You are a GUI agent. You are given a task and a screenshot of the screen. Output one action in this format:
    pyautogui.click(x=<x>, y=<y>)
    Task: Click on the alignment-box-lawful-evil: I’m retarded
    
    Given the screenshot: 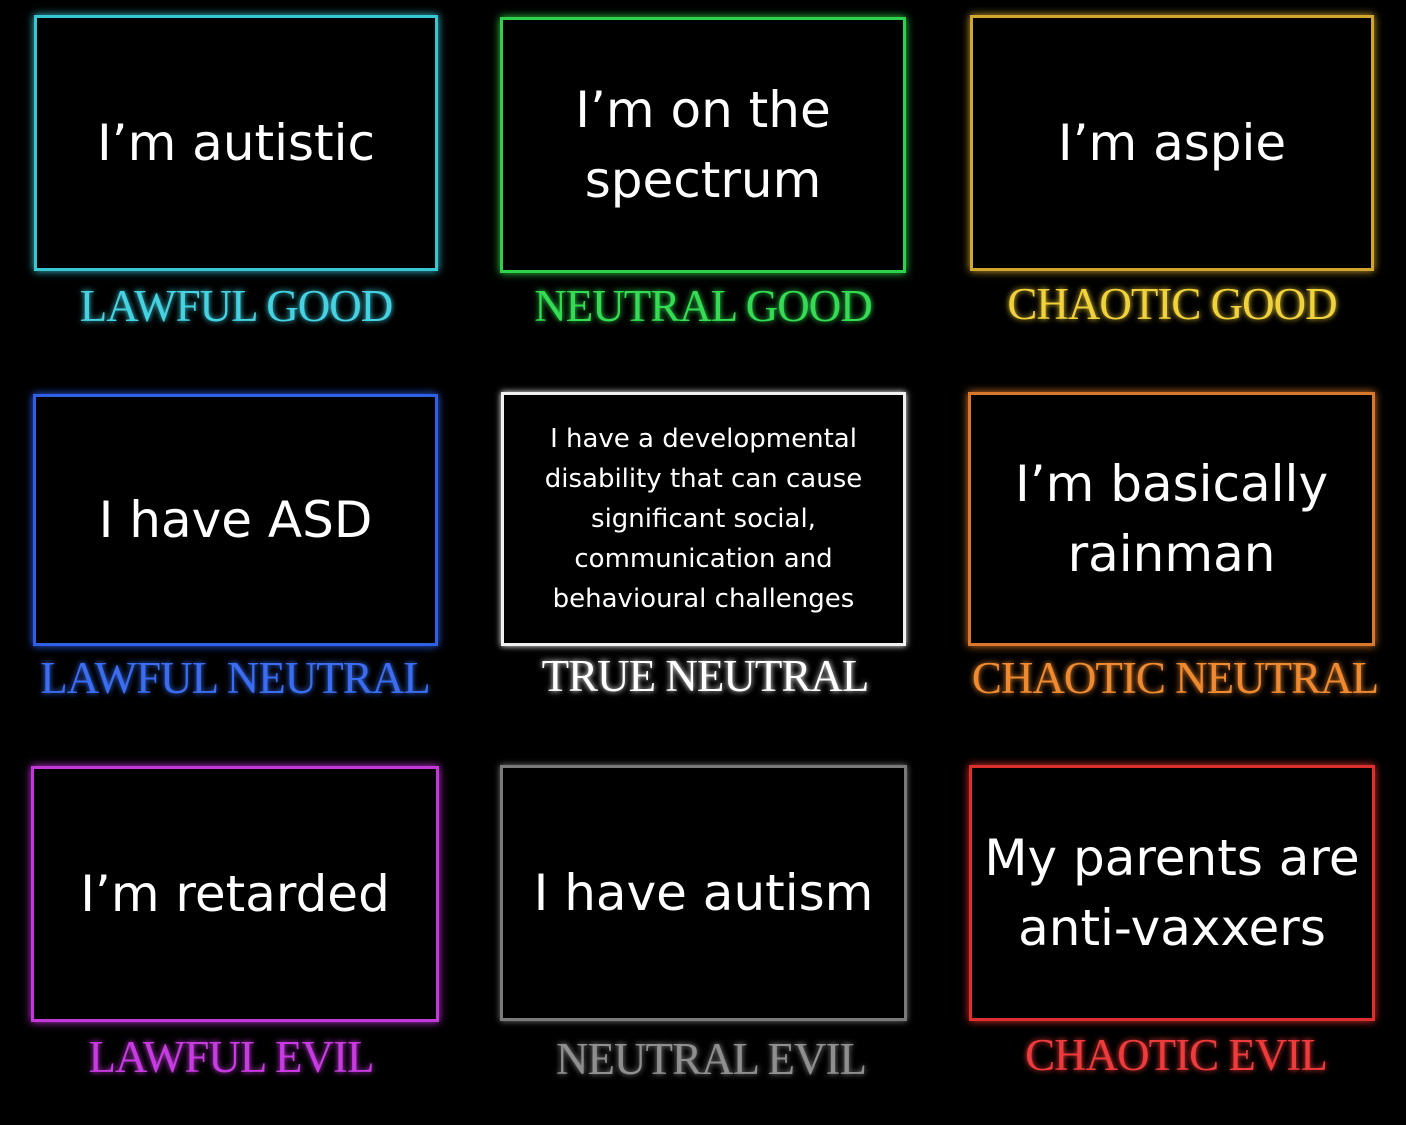 What is the action you would take?
    pyautogui.click(x=235, y=894)
    